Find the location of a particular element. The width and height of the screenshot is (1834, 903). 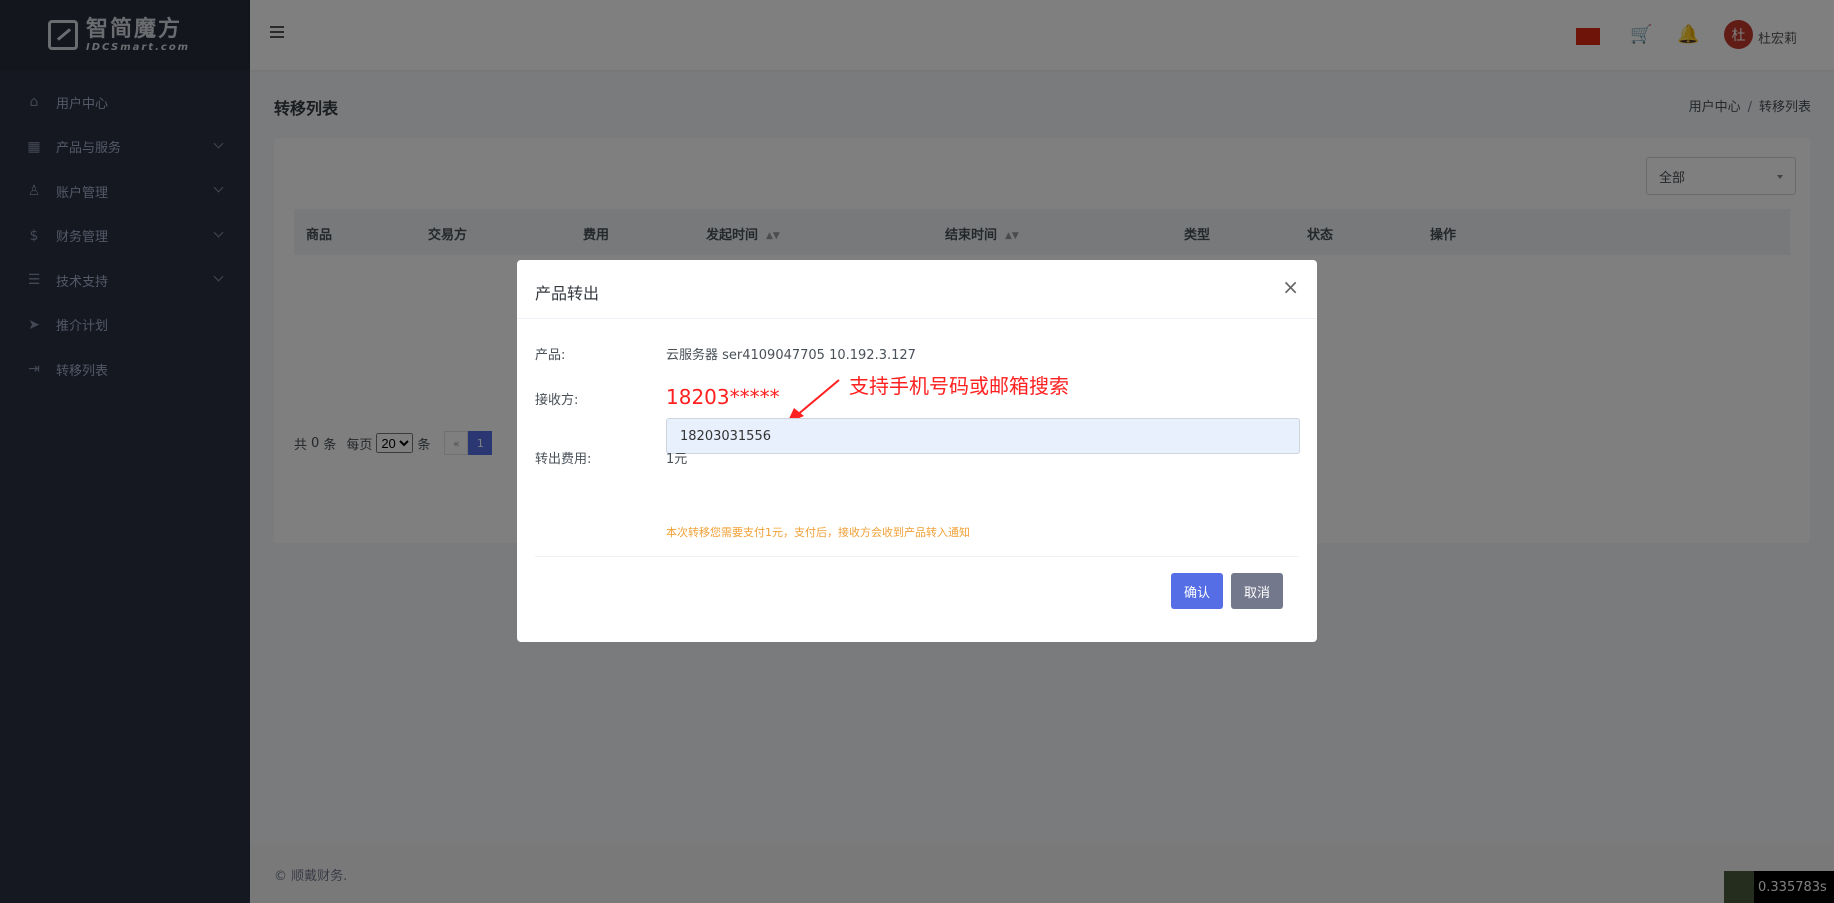

annotation-arrow-icon is located at coordinates (813, 401).